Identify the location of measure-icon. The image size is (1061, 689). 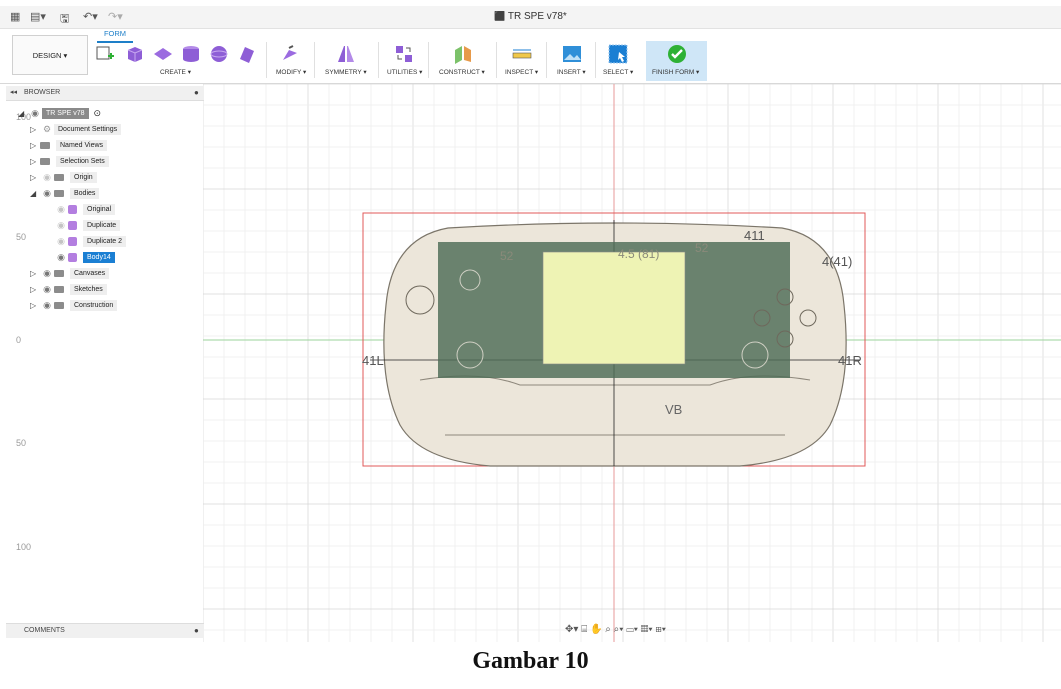
(522, 54).